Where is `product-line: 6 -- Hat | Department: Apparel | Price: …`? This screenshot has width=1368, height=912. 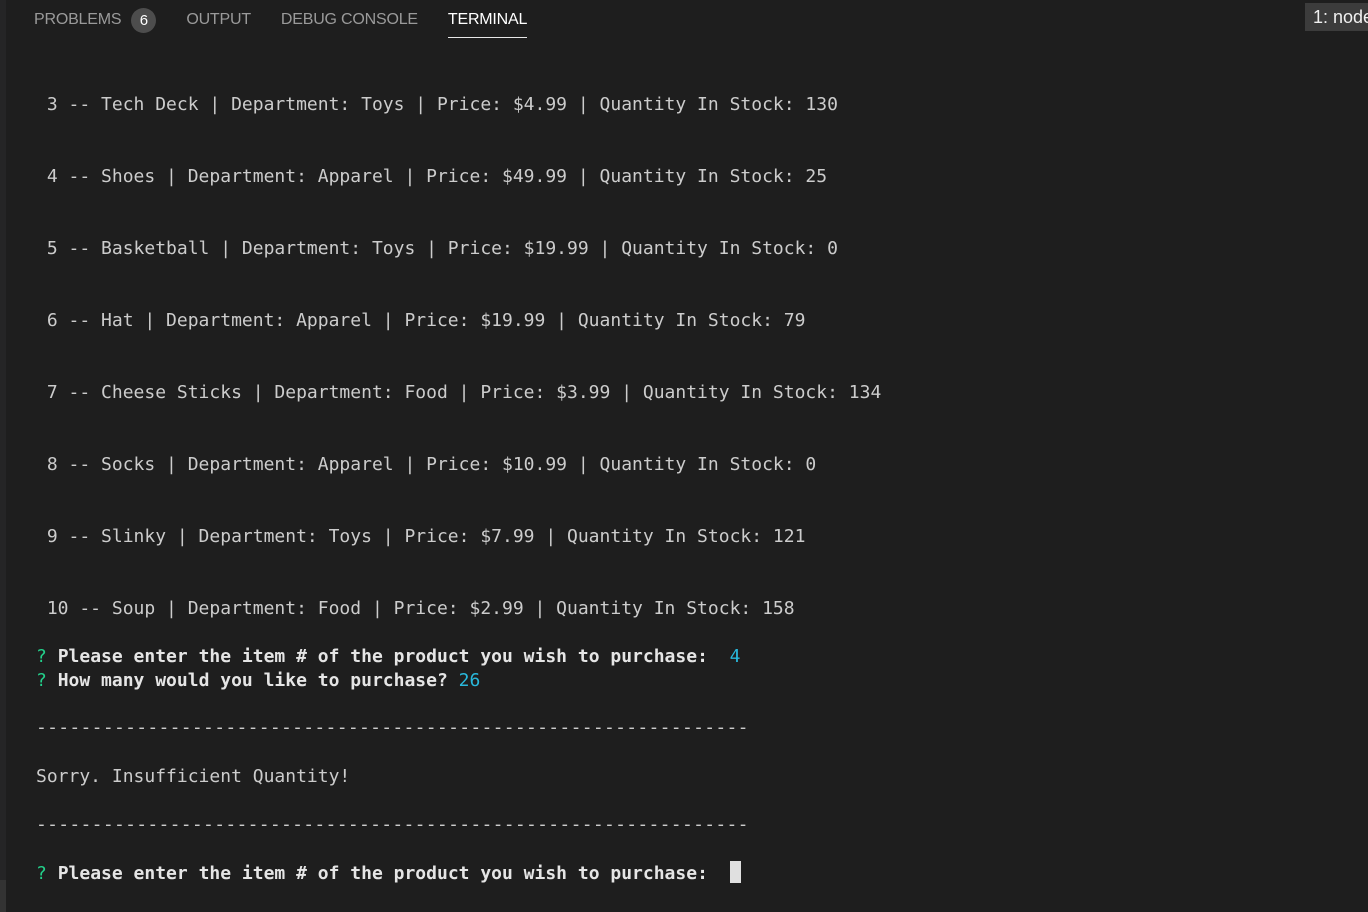
product-line: 6 -- Hat | Department: Apparel | Price: … is located at coordinates (421, 320).